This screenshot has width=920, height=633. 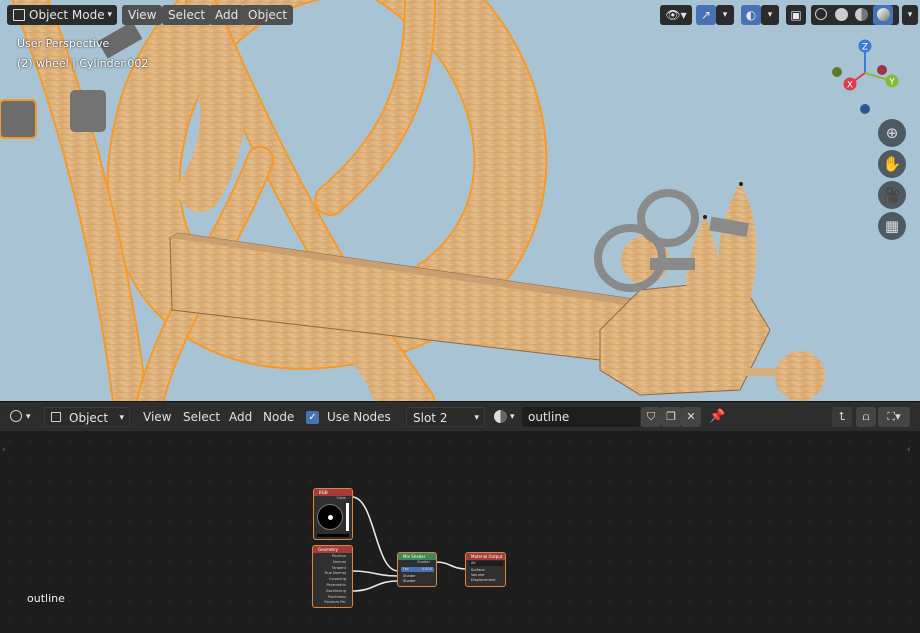 I want to click on volume-input: Volume, so click(x=477, y=575).